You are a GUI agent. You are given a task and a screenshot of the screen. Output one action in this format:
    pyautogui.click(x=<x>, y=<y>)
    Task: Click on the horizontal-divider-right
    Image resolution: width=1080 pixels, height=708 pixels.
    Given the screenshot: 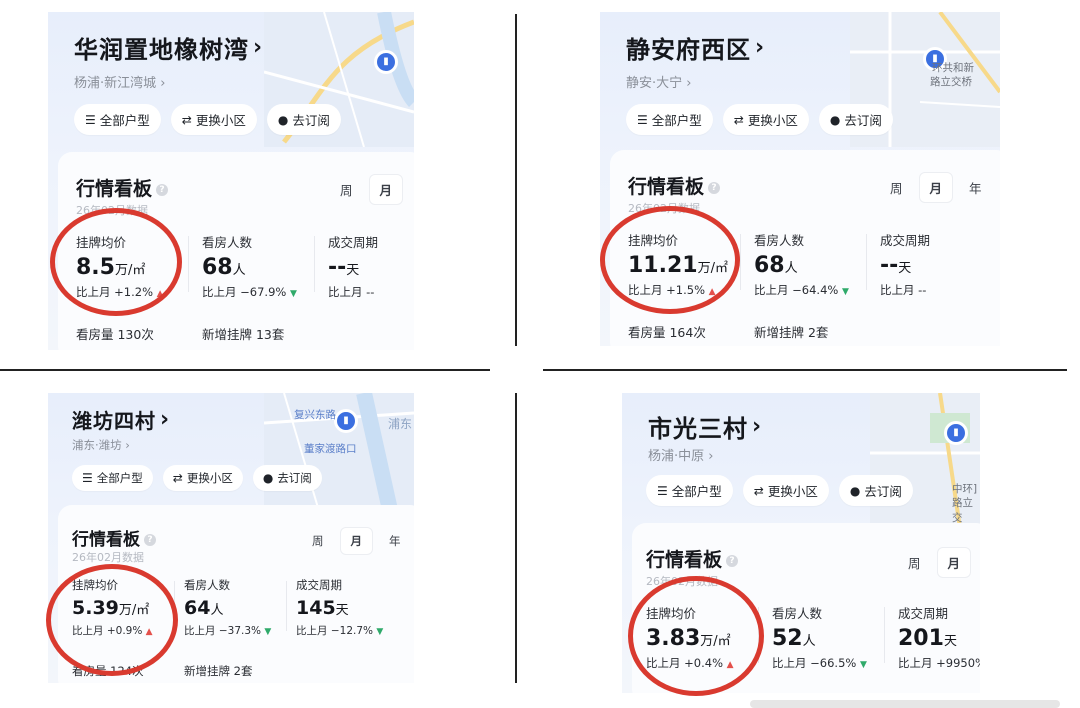 What is the action you would take?
    pyautogui.click(x=805, y=370)
    